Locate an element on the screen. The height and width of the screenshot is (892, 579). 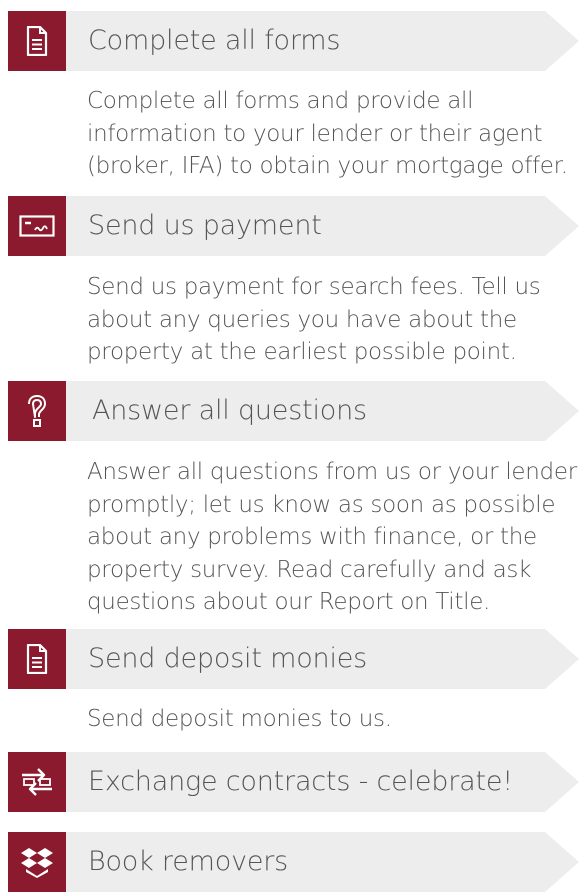
step-header-exchange-contracts: Exchange contracts - celebrate! is located at coordinates (289, 782).